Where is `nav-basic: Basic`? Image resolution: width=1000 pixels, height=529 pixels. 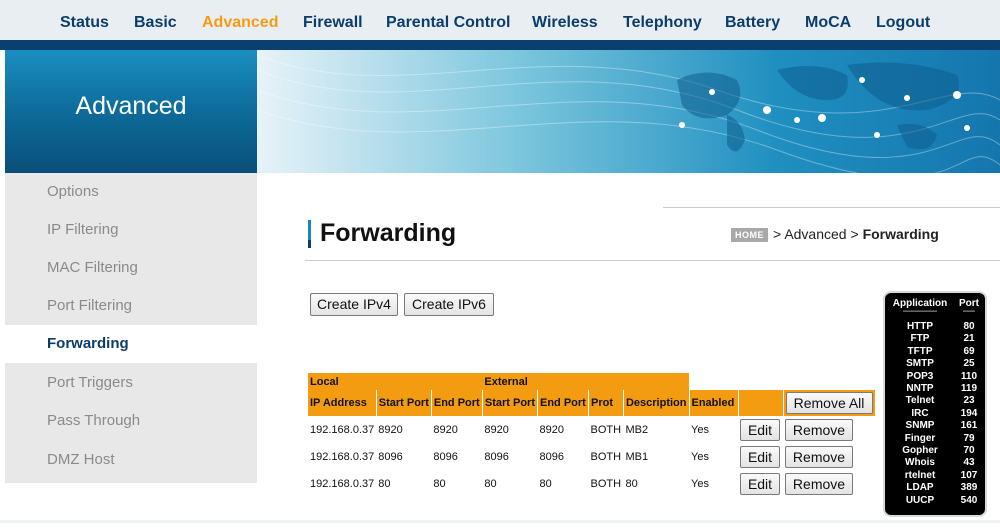
nav-basic: Basic is located at coordinates (155, 23).